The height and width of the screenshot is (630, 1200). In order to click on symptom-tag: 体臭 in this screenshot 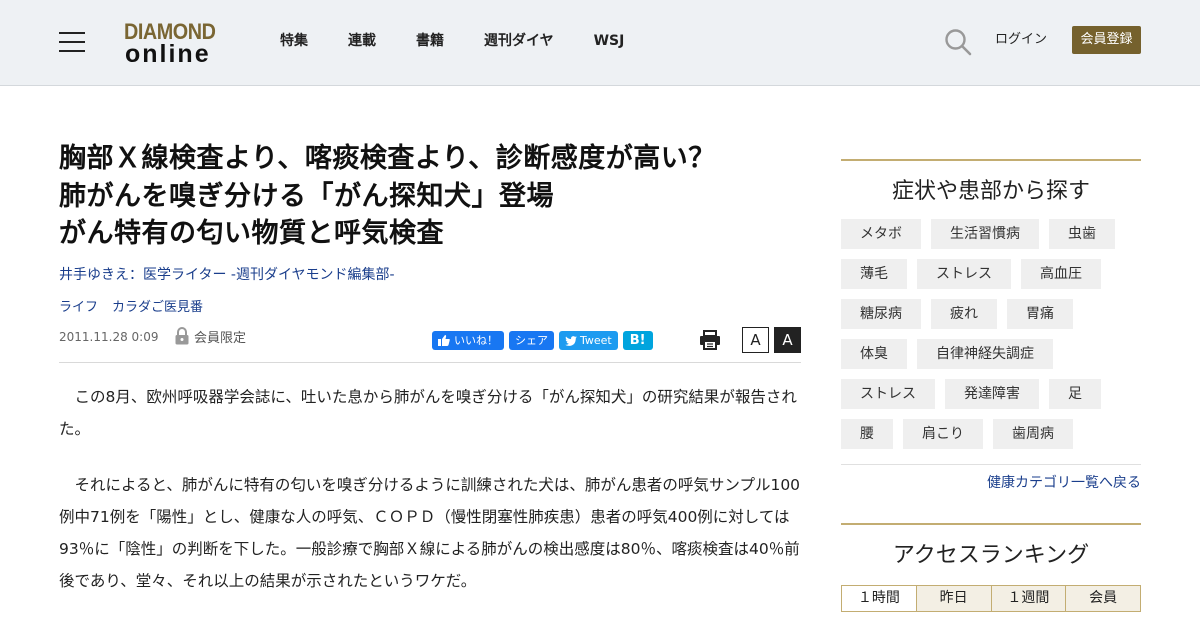, I will do `click(874, 354)`.